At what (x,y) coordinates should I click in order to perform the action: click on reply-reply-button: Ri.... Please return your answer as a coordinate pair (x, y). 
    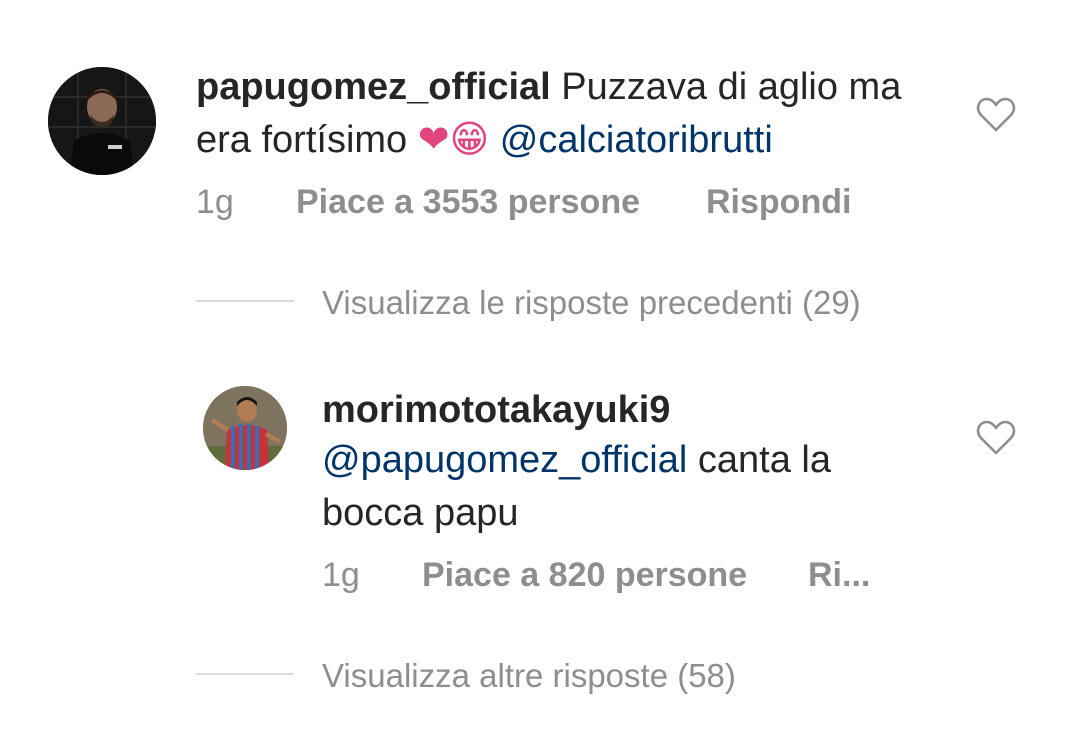
    Looking at the image, I should click on (839, 575).